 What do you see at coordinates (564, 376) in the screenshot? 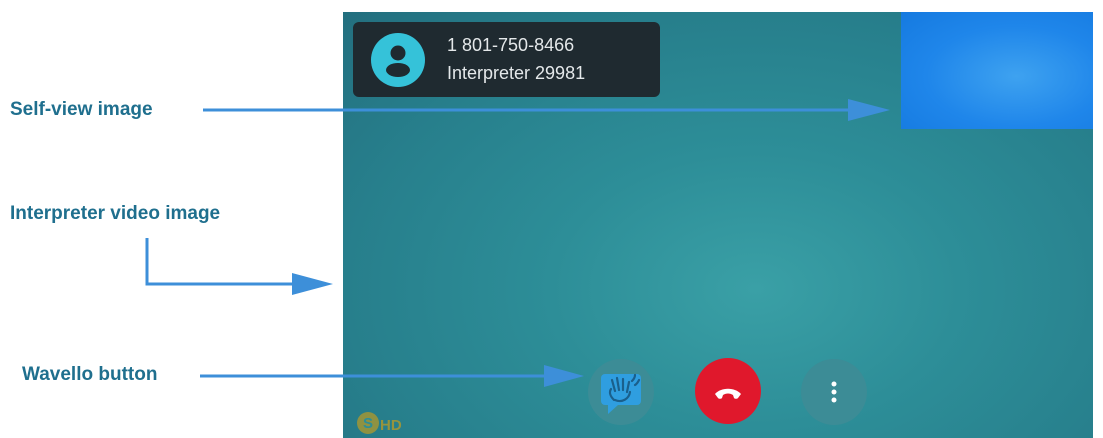
I see `wavello-arrow-head` at bounding box center [564, 376].